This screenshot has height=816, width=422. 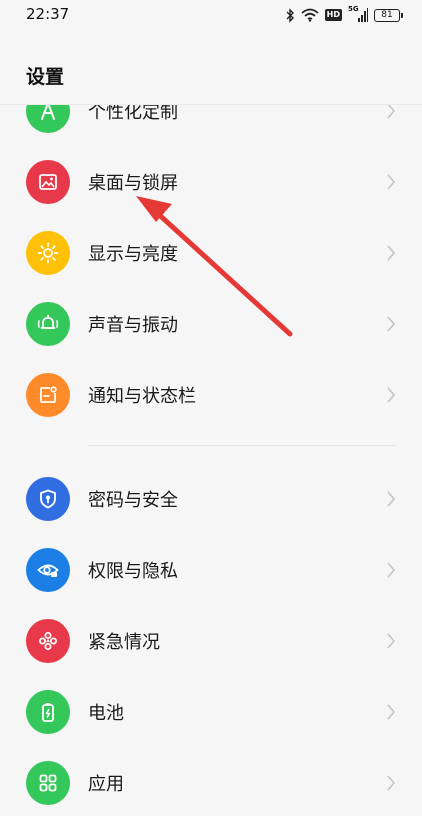 What do you see at coordinates (133, 254) in the screenshot?
I see `settings-item-label: 显示与亮度` at bounding box center [133, 254].